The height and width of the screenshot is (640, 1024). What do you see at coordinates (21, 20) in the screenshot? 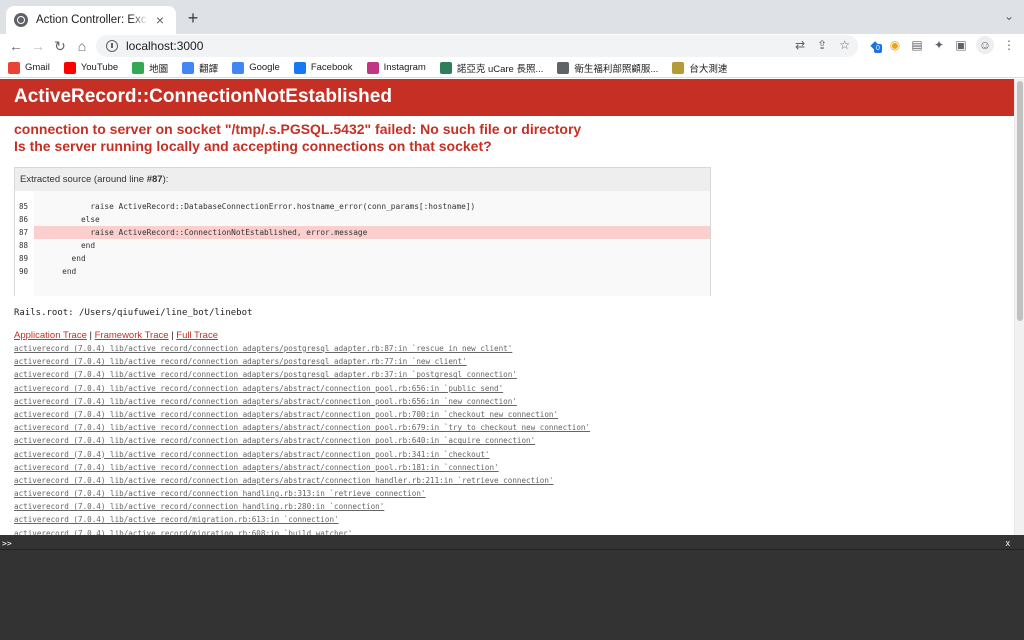
I see `globe-icon` at bounding box center [21, 20].